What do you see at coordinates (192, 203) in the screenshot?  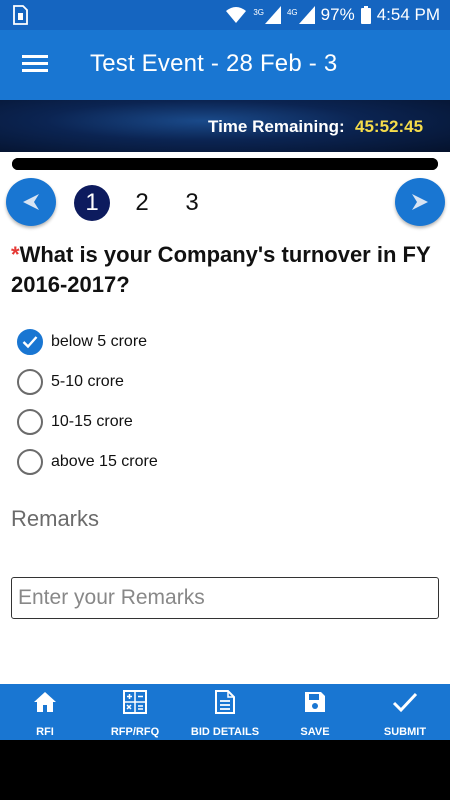 I see `page-number-3: 3` at bounding box center [192, 203].